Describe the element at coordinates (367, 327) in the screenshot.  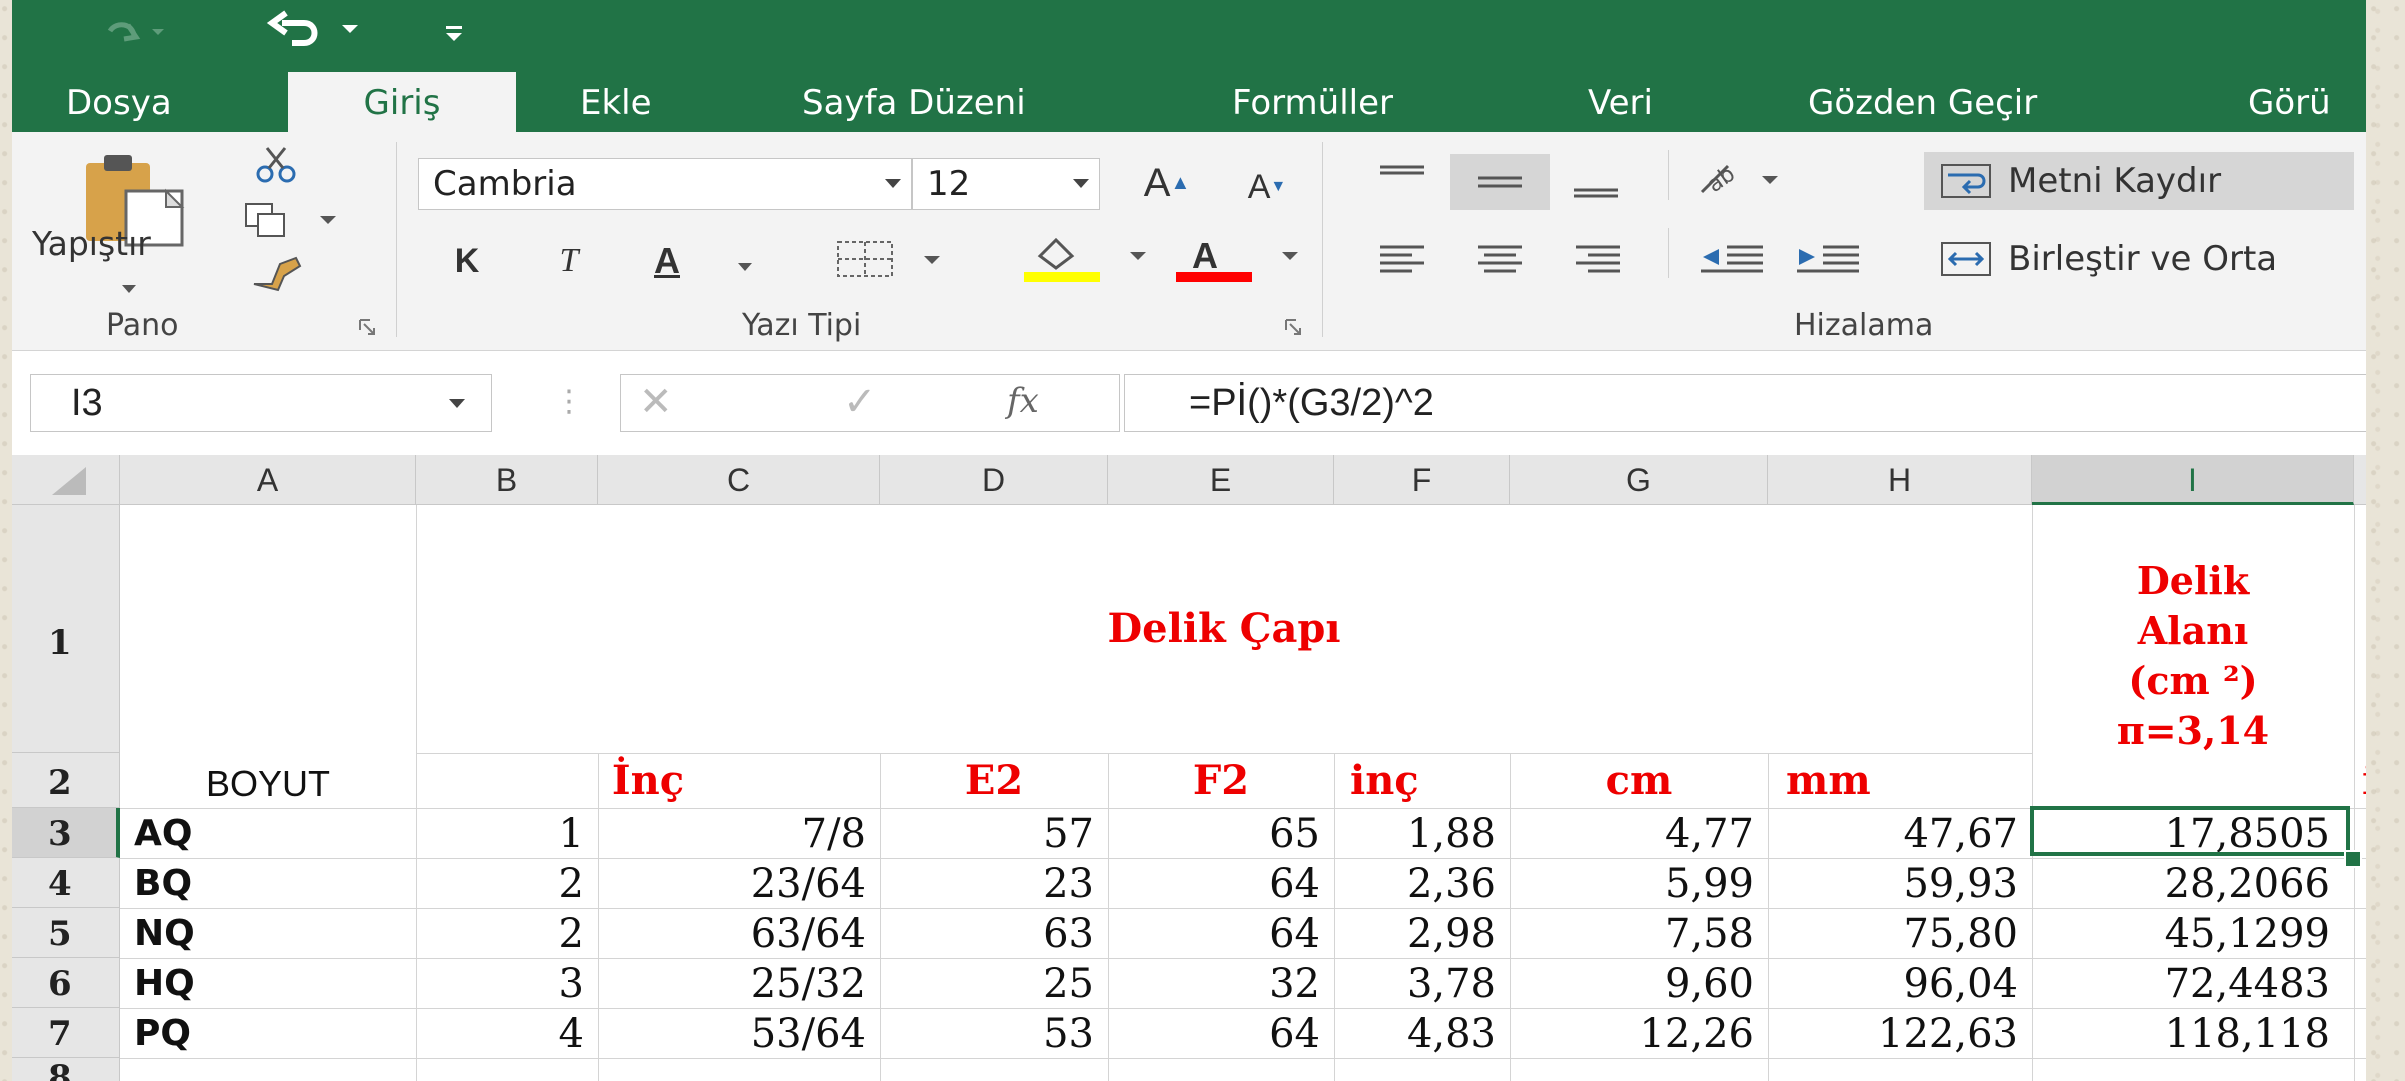
I see `pano-launcher-icon` at that location.